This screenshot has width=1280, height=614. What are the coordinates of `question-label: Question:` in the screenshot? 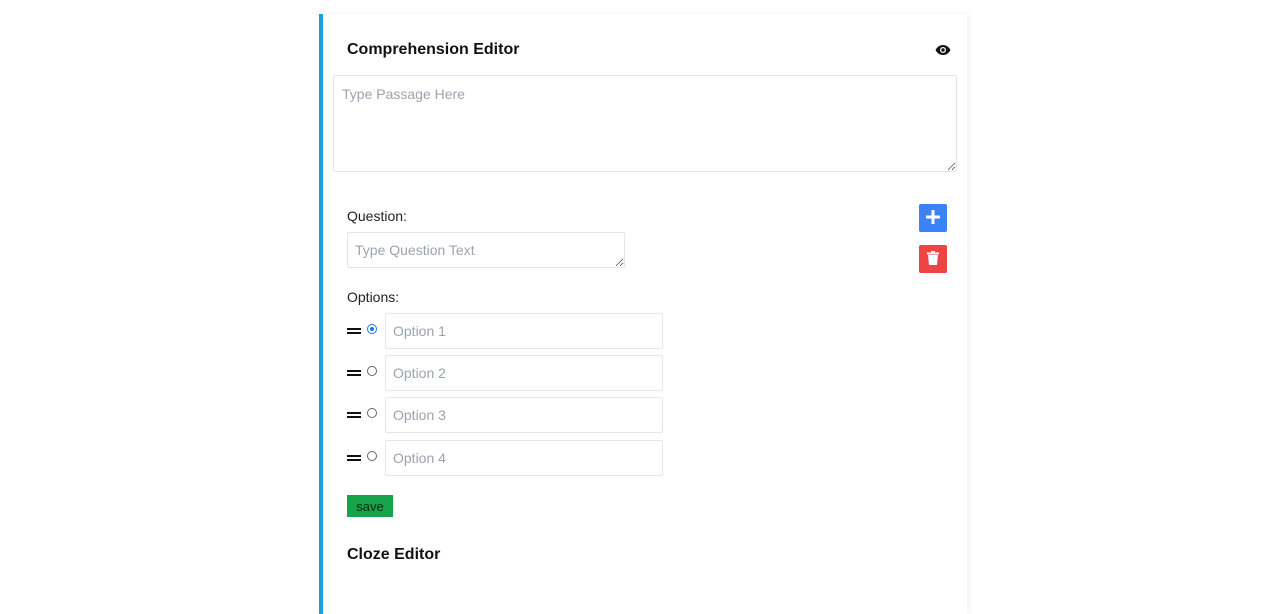 It's located at (377, 216).